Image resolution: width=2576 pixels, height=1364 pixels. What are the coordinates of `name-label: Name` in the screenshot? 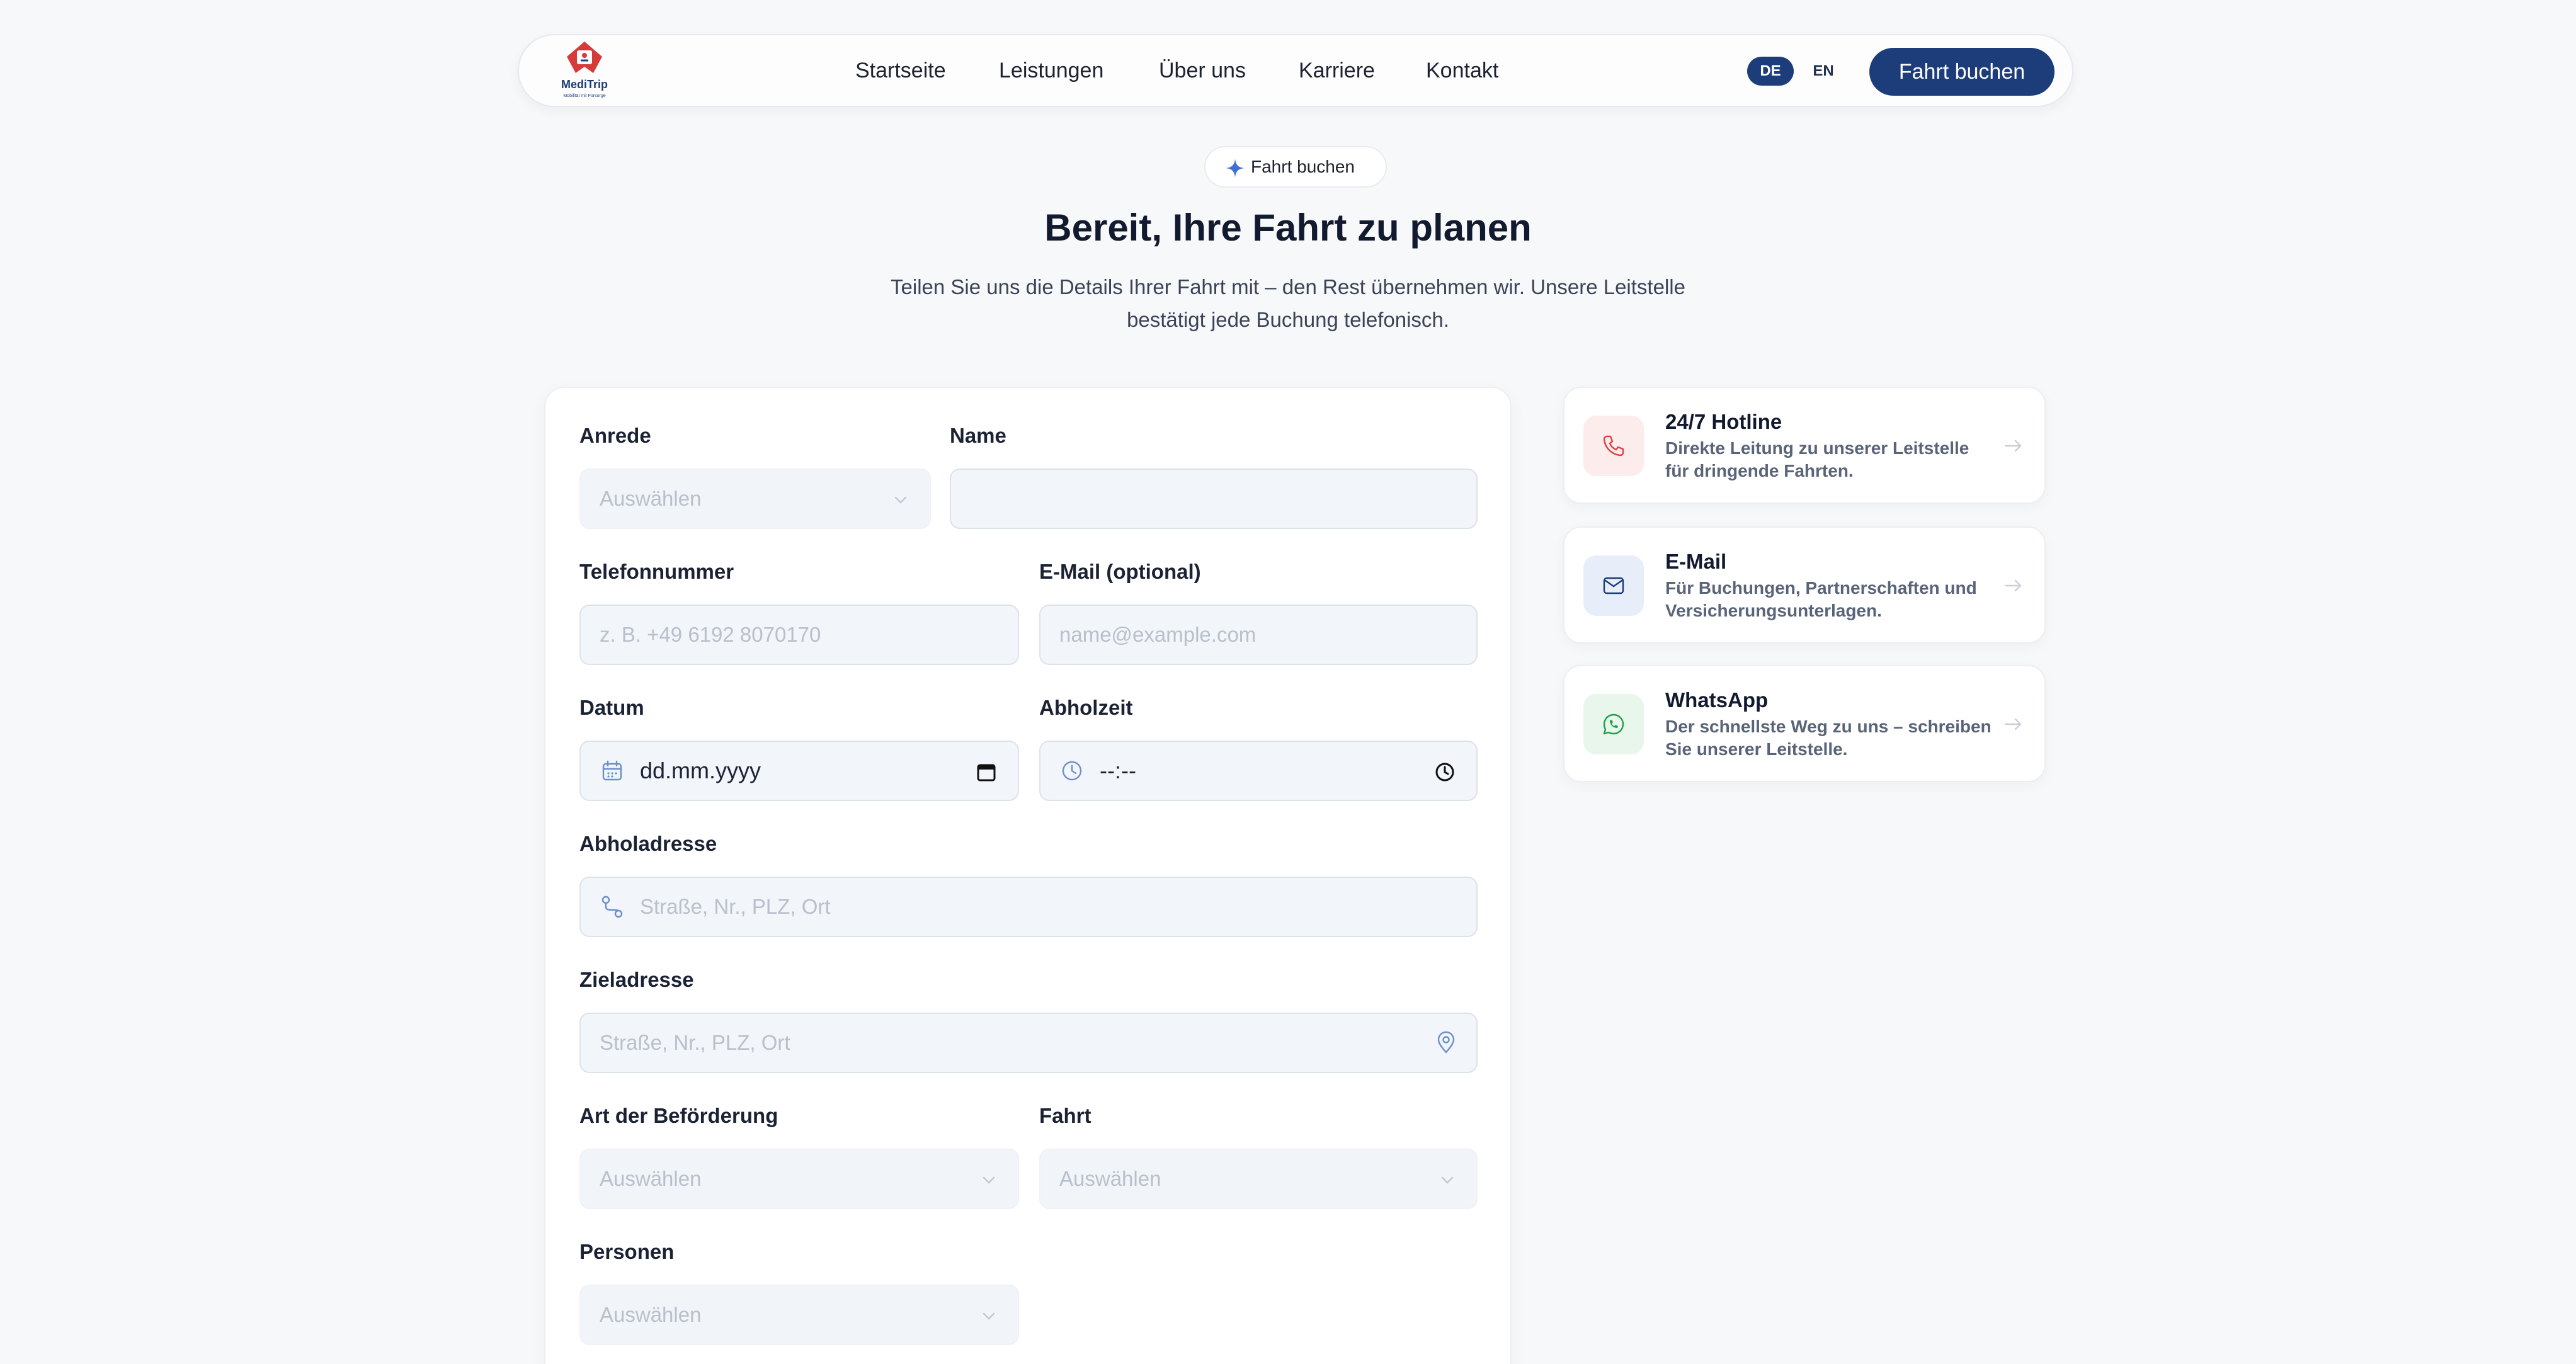 It's located at (978, 435).